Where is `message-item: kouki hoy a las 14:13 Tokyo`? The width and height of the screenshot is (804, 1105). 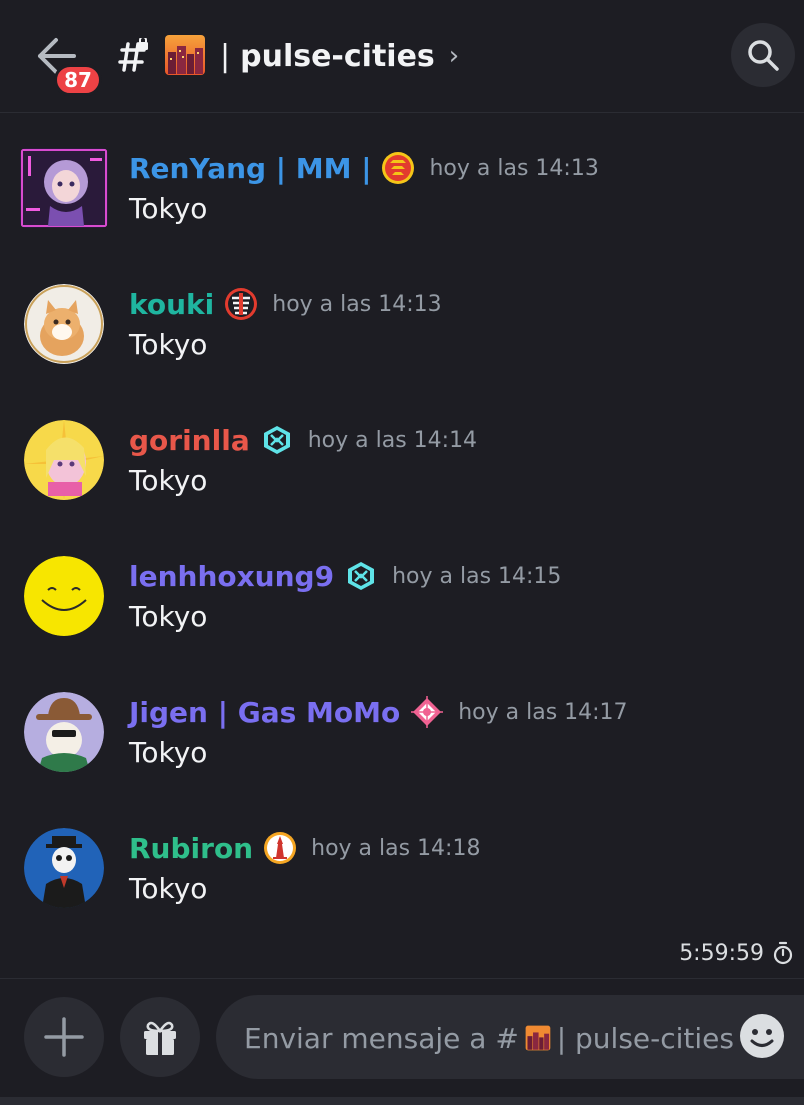 message-item: kouki hoy a las 14:13 Tokyo is located at coordinates (402, 339).